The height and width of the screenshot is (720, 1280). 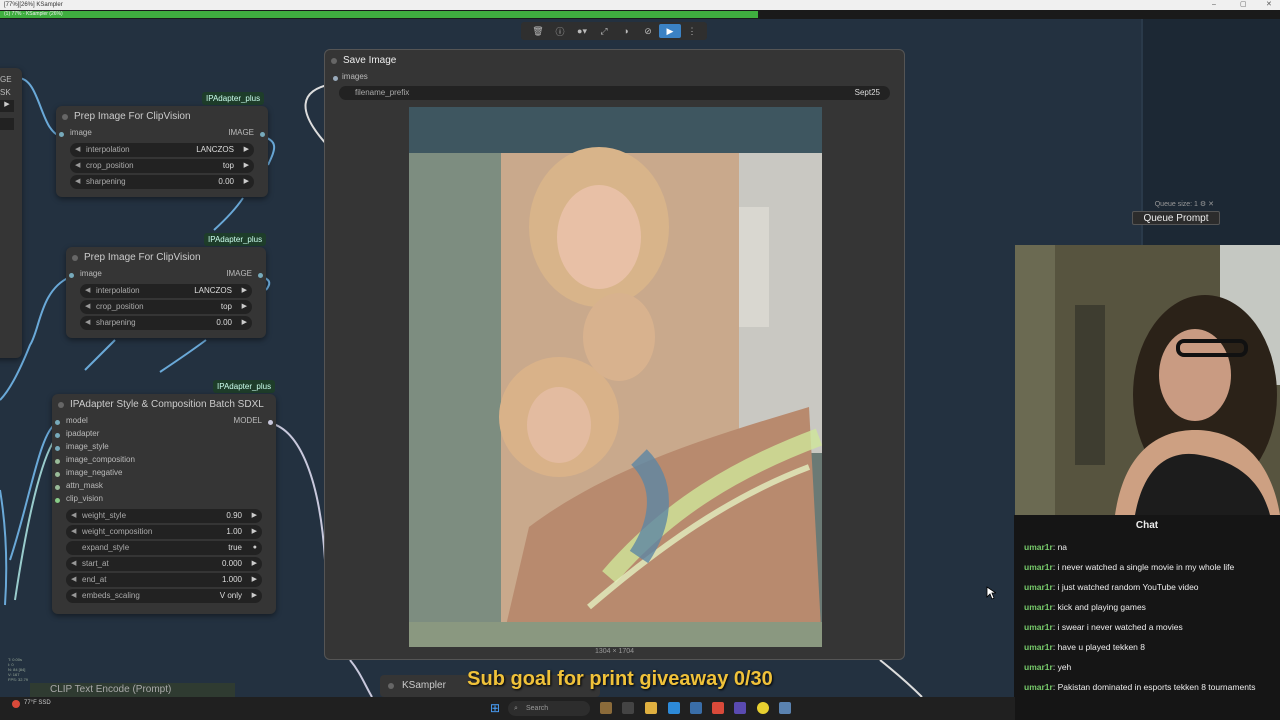 What do you see at coordinates (91, 273) in the screenshot?
I see `input-label: image` at bounding box center [91, 273].